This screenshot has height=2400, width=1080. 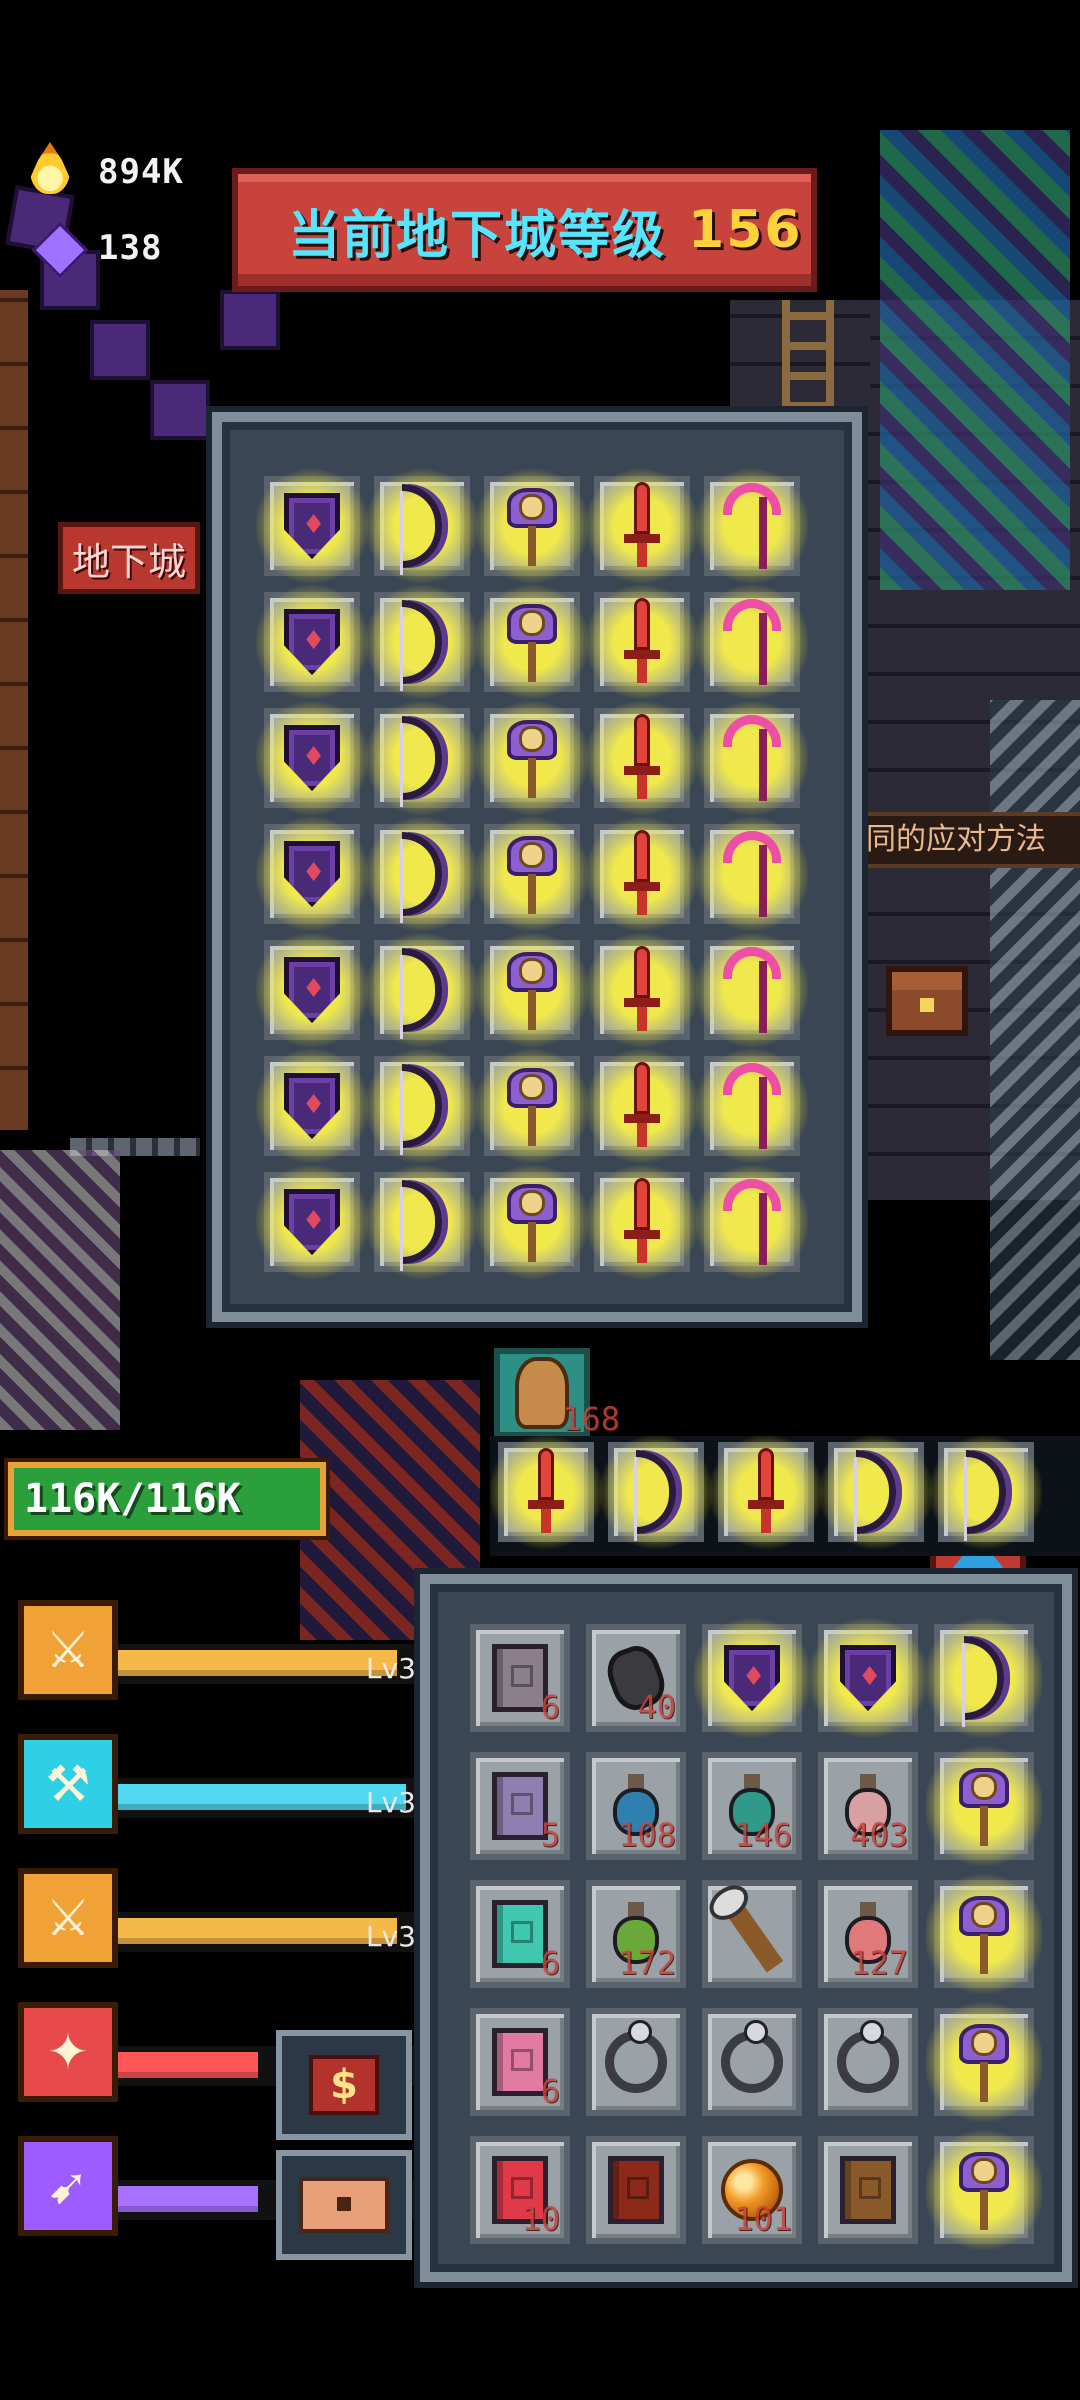 I want to click on quick-item-slot: 168, so click(x=557, y=1393).